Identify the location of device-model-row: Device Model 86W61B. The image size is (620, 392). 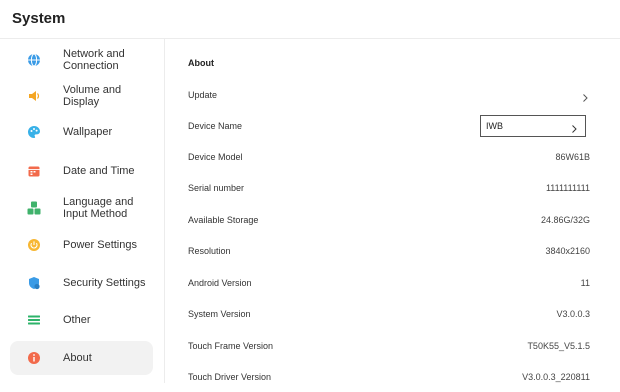
(390, 156).